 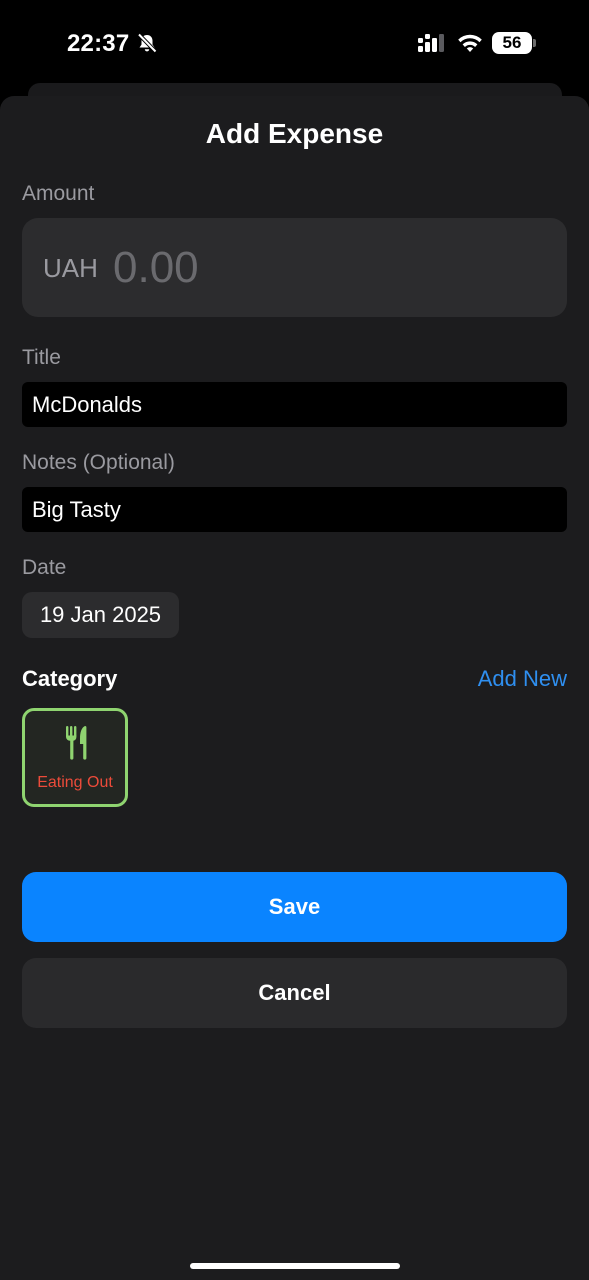 What do you see at coordinates (534, 43) in the screenshot?
I see `battery-tip` at bounding box center [534, 43].